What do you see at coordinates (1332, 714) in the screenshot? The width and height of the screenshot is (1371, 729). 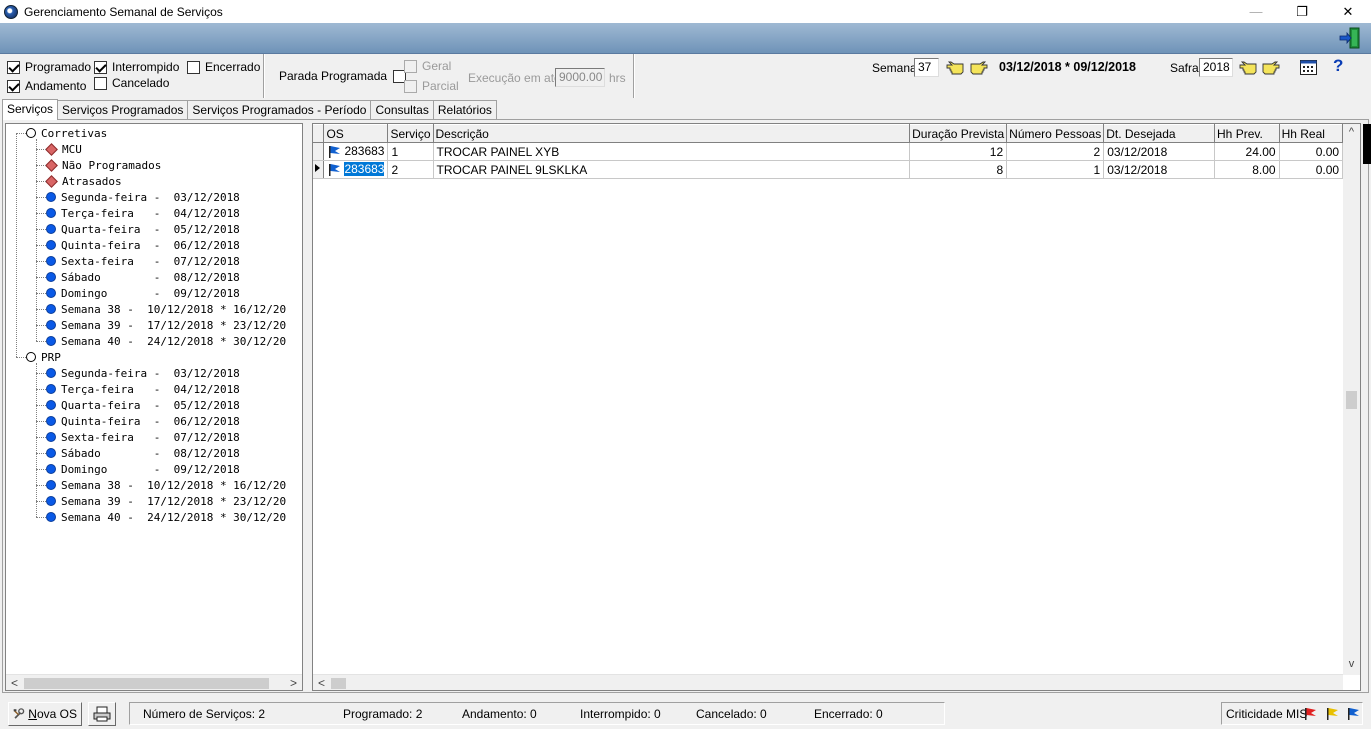 I see `yellow-flag-icon` at bounding box center [1332, 714].